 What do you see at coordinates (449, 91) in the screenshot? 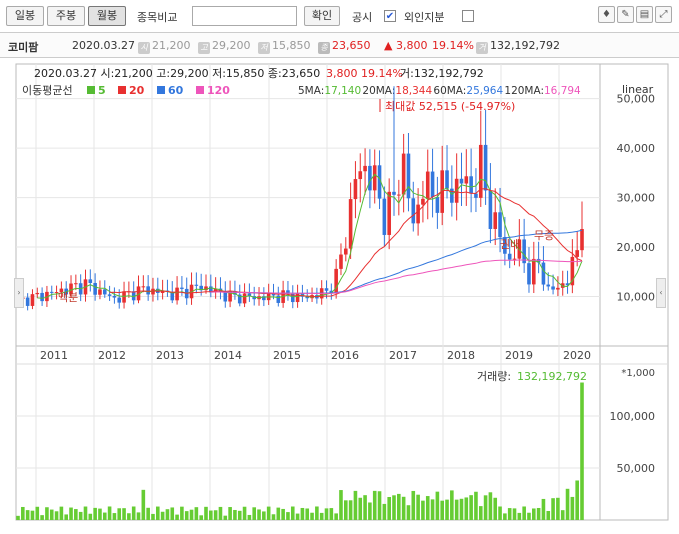
I see `ma-value-label: 60MA:` at bounding box center [449, 91].